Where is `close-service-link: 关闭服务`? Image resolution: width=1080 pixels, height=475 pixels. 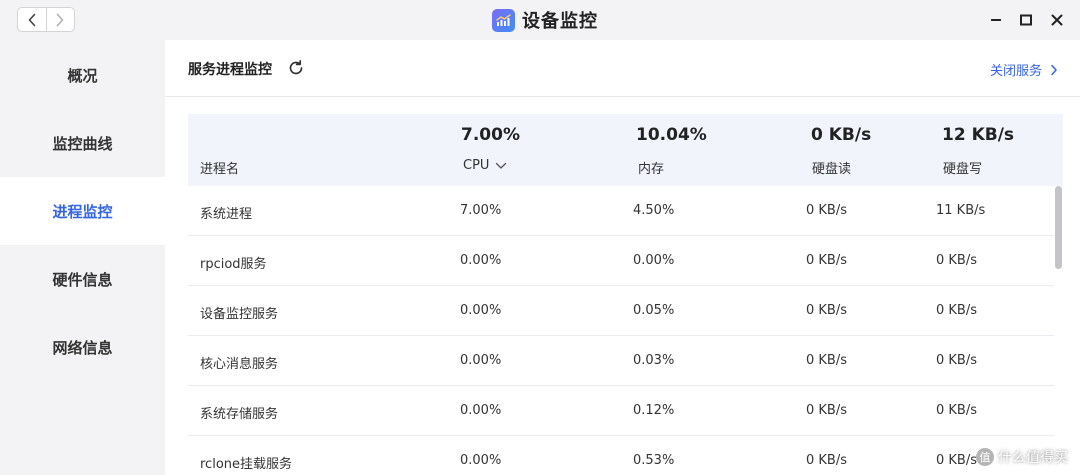 close-service-link: 关闭服务 is located at coordinates (1024, 69).